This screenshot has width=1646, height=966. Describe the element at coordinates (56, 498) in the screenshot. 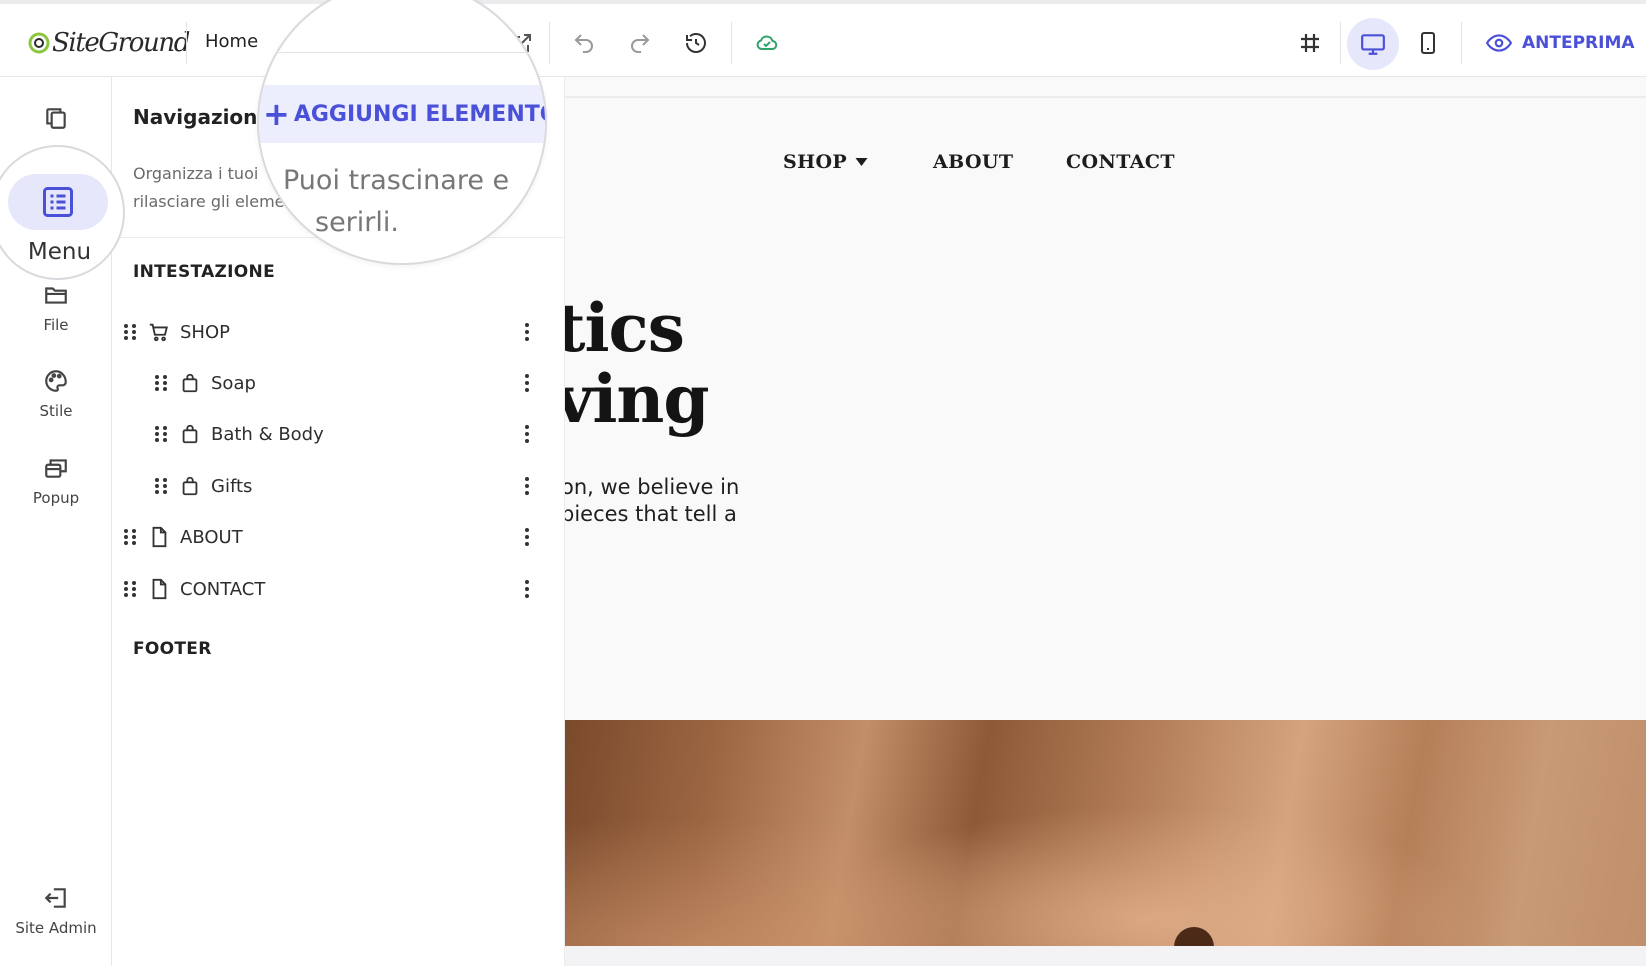

I see `rail-label-popup: Popup` at that location.